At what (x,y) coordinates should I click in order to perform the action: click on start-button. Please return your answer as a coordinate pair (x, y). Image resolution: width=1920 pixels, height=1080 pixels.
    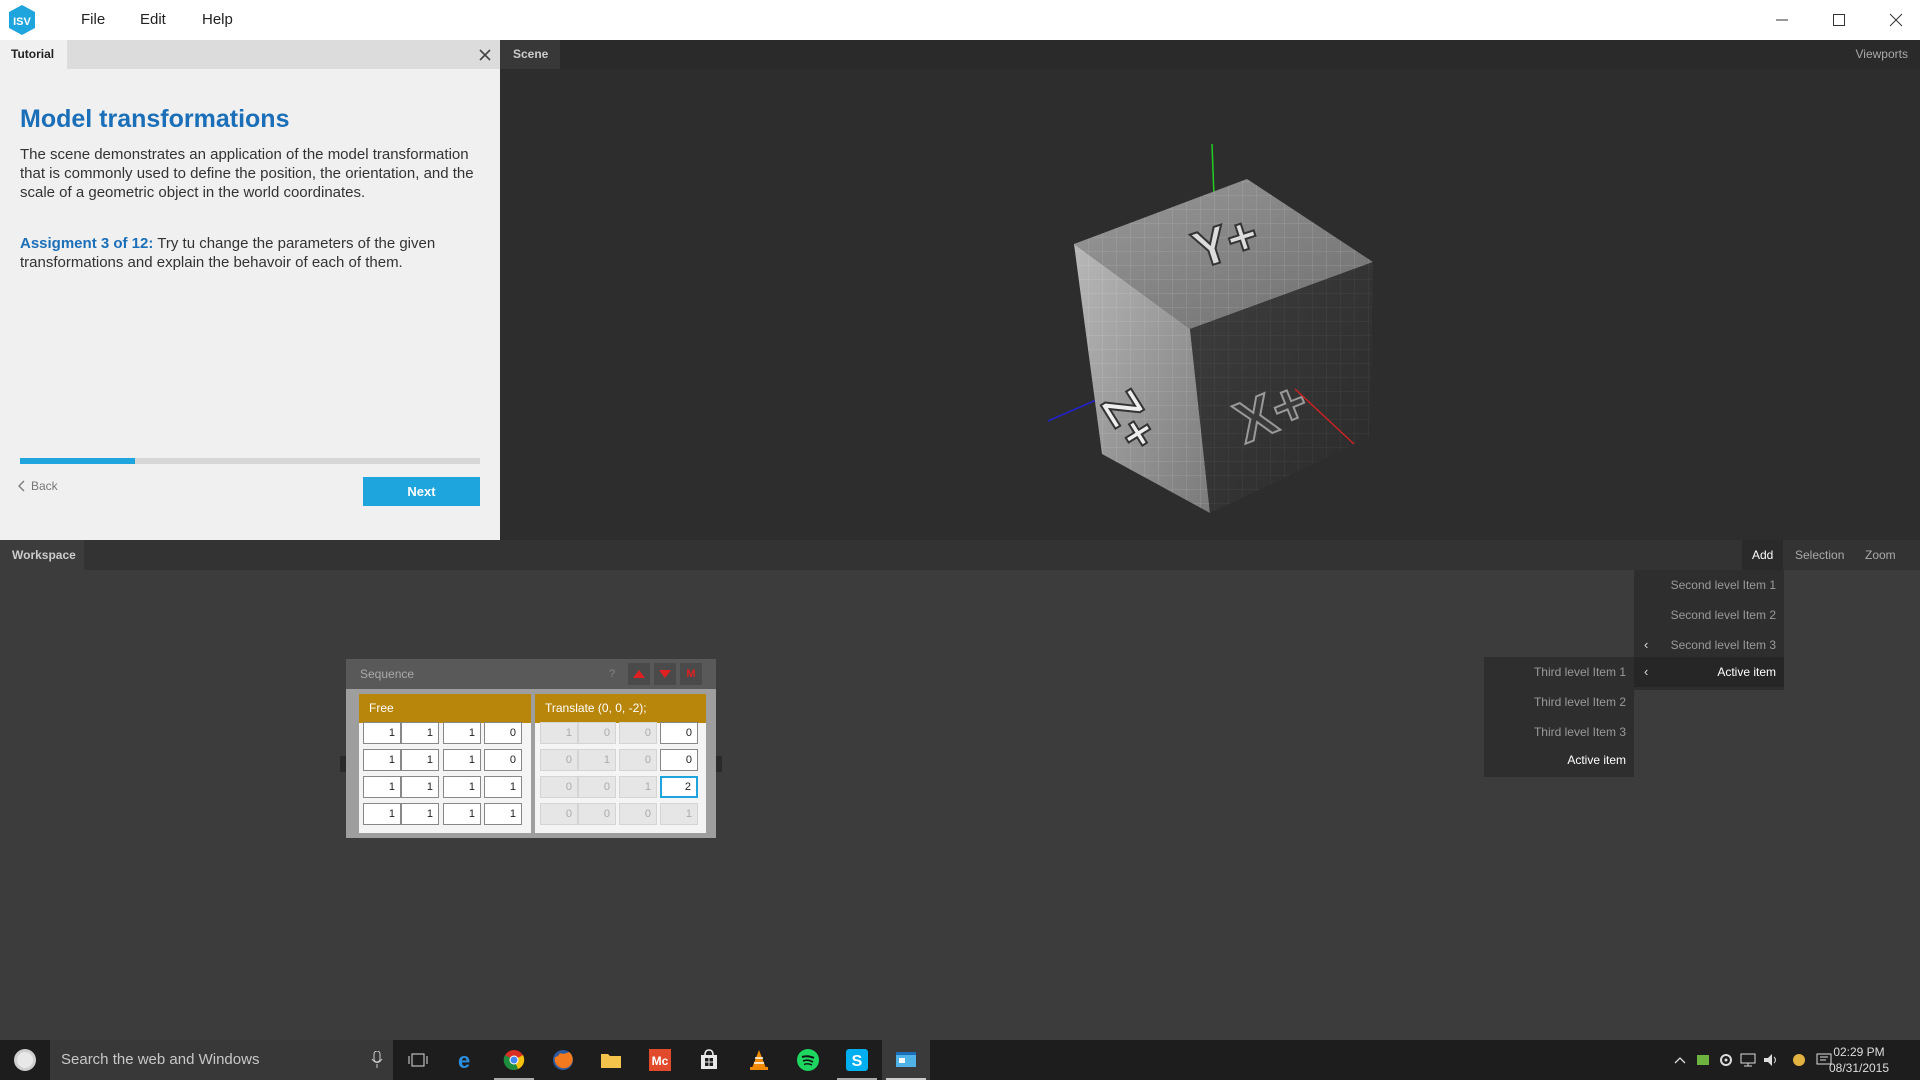
    Looking at the image, I should click on (25, 1060).